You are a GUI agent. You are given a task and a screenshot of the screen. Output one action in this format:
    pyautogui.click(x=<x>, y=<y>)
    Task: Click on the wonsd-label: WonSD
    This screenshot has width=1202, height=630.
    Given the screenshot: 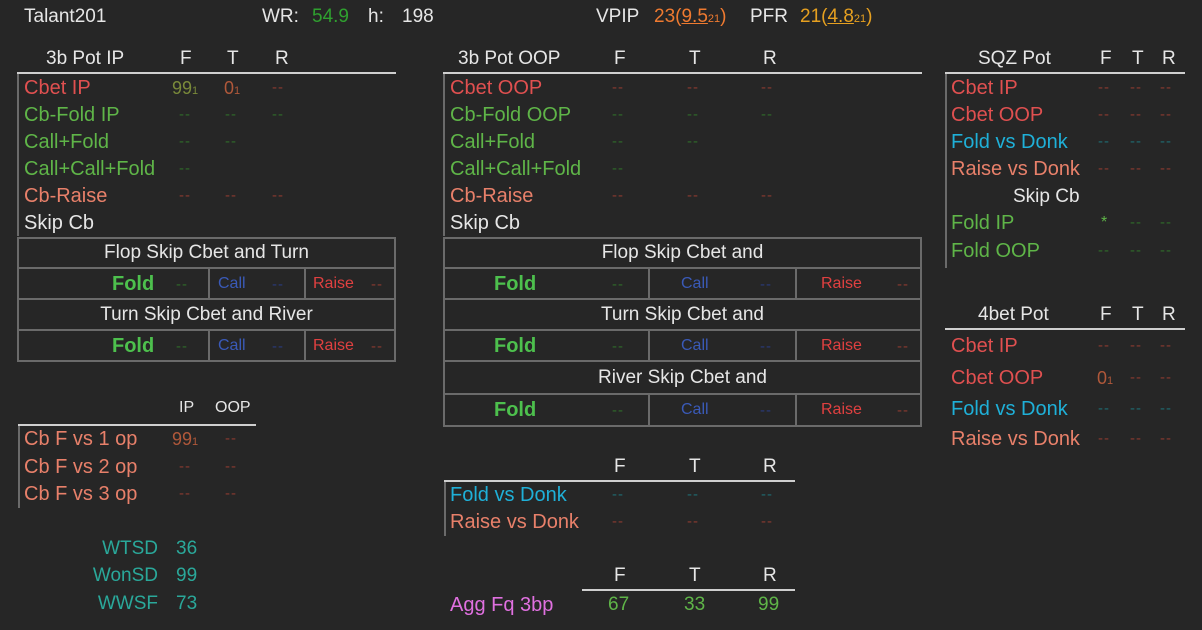 What is the action you would take?
    pyautogui.click(x=125, y=575)
    